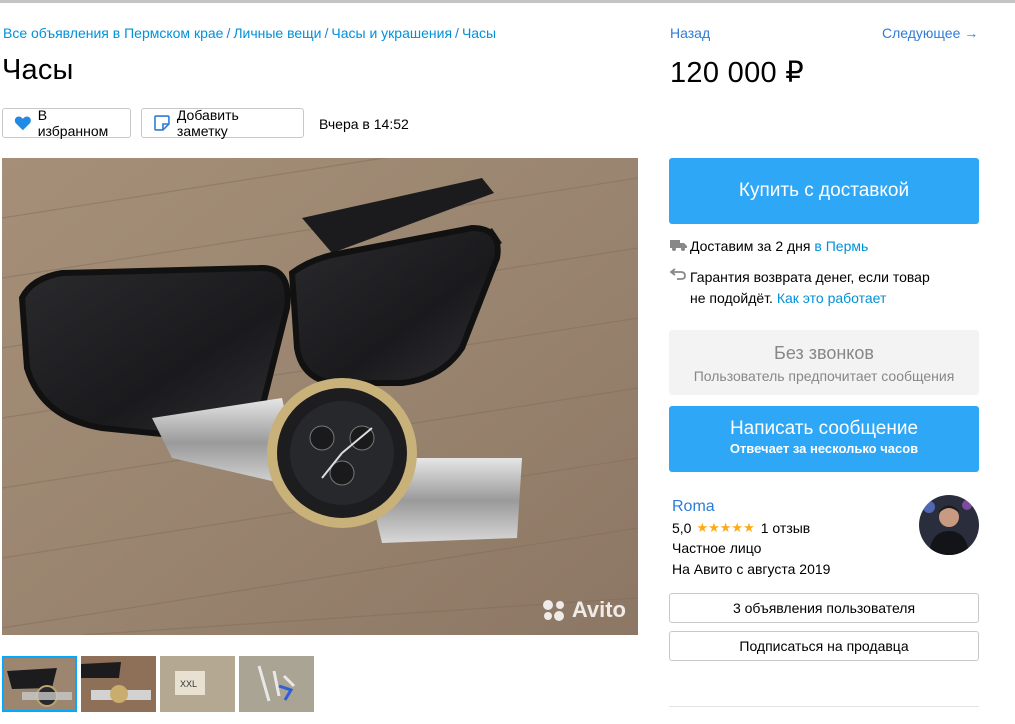  I want to click on page-title: Часы, so click(38, 70).